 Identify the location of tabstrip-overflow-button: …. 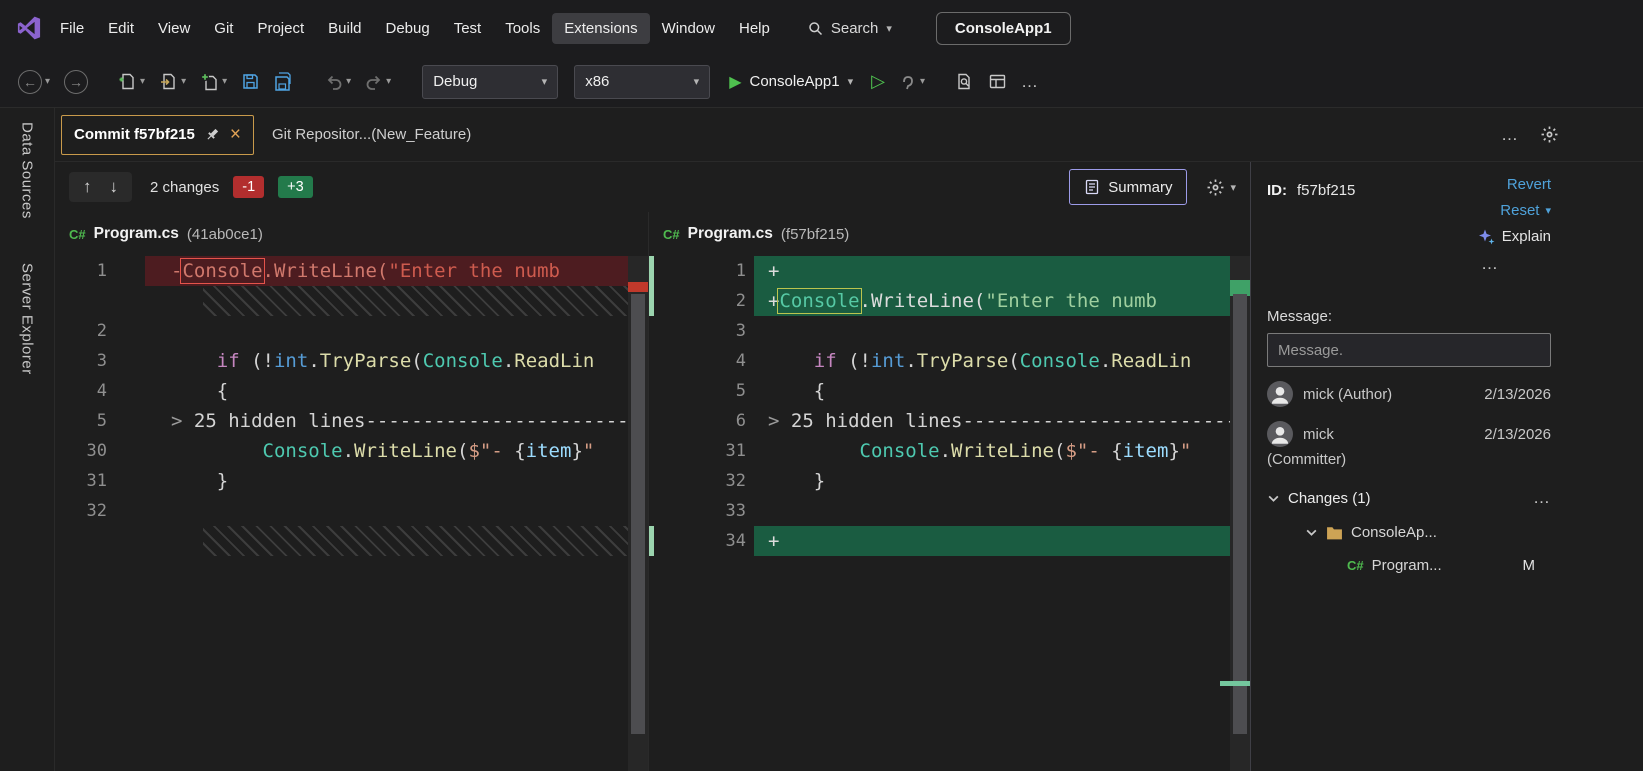
(1510, 135).